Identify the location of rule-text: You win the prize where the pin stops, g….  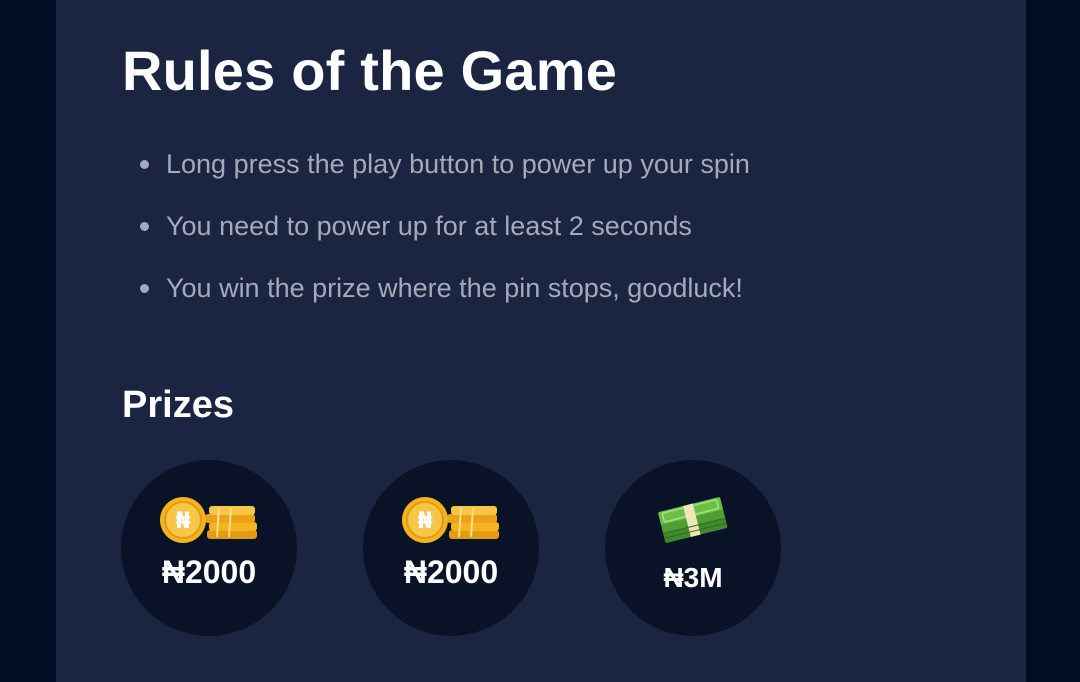
(454, 288).